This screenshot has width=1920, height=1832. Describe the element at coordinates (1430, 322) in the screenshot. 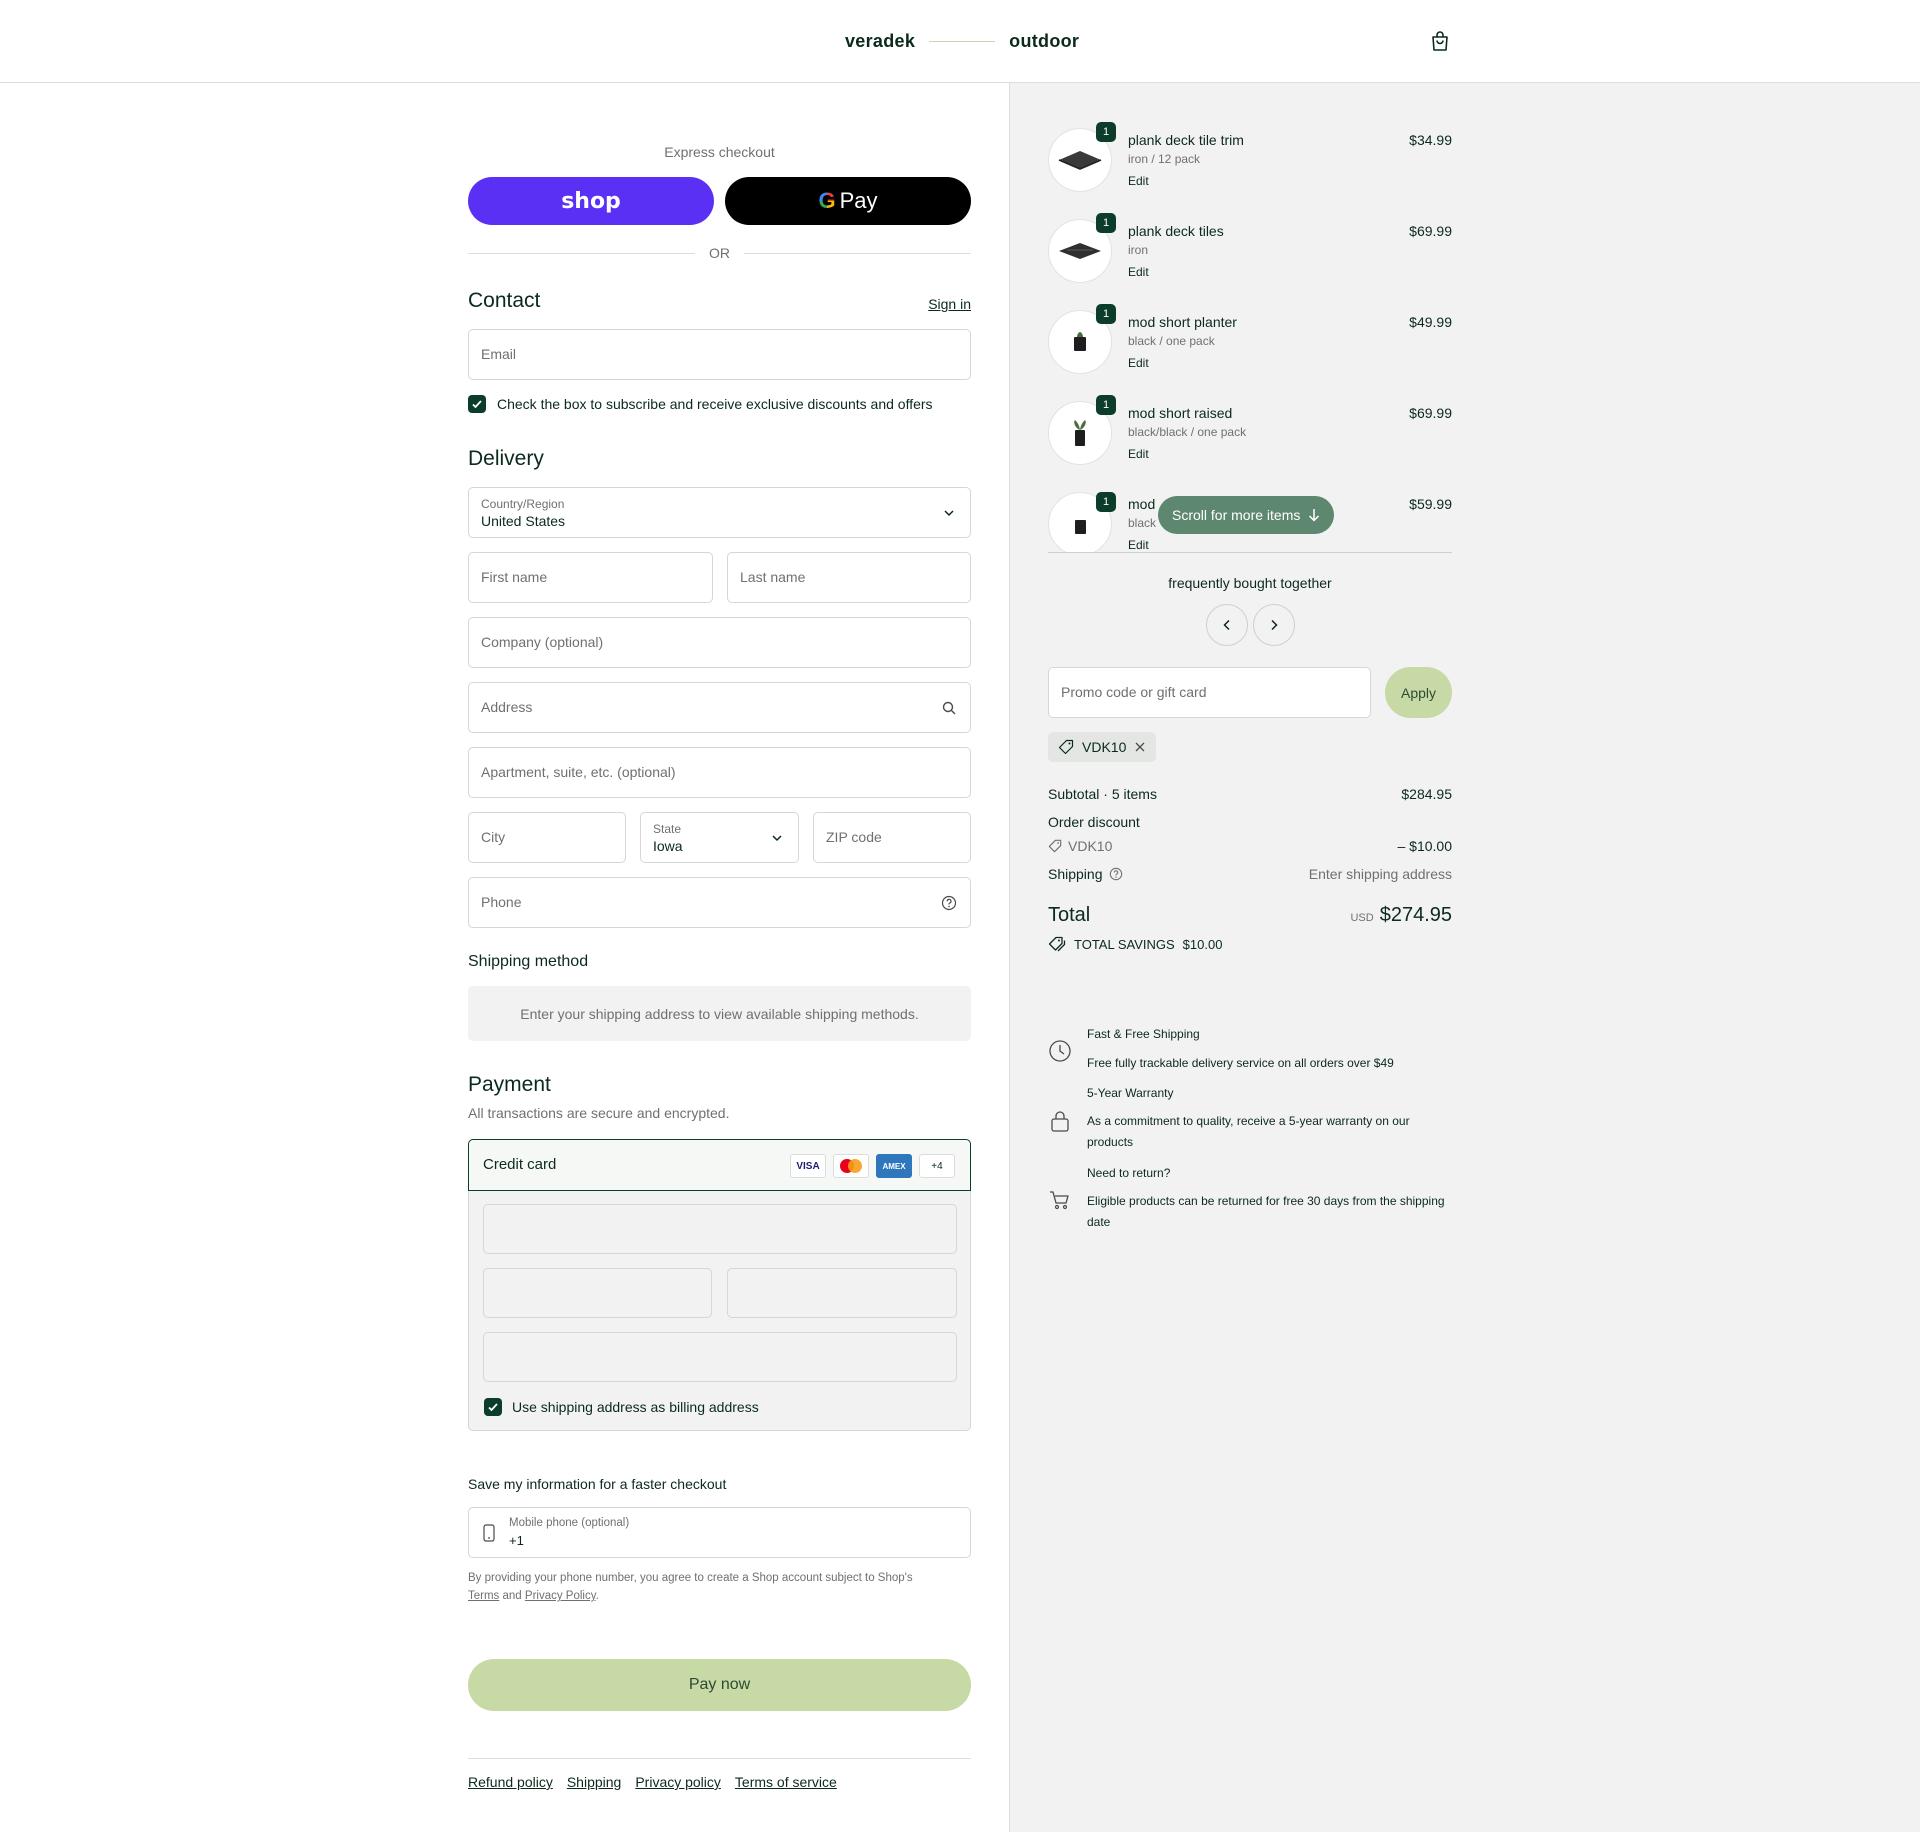

I see `item-price: $49.99` at that location.